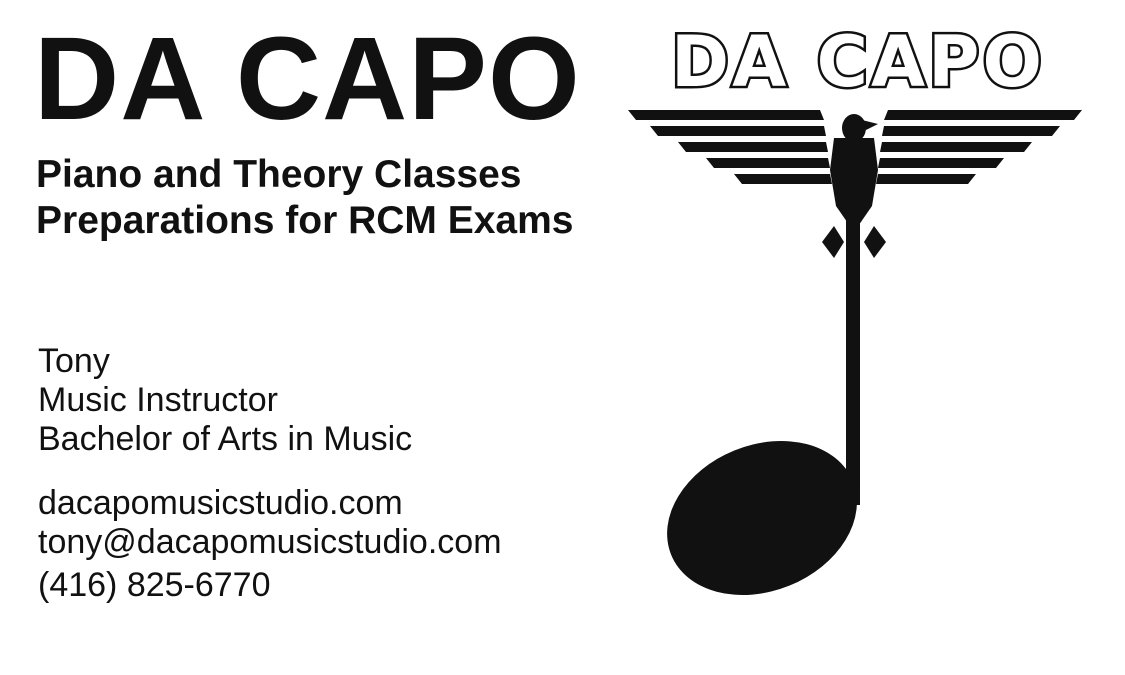 The height and width of the screenshot is (675, 1125). What do you see at coordinates (270, 585) in the screenshot?
I see `phone-number: (416) 825-6770` at bounding box center [270, 585].